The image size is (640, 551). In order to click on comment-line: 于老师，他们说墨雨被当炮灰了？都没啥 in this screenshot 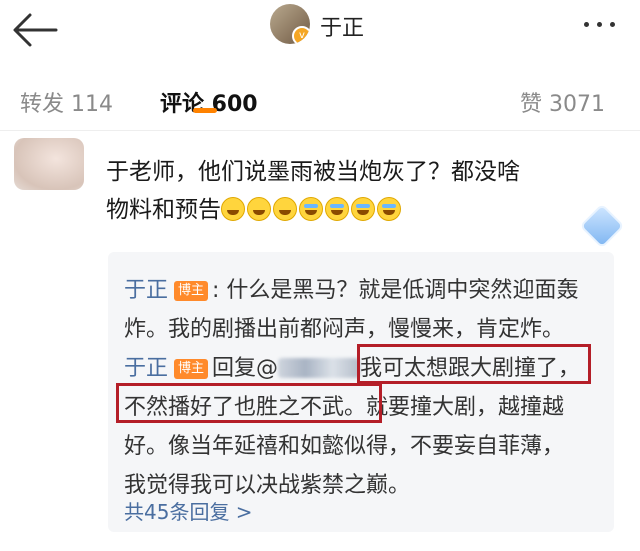, I will do `click(313, 172)`.